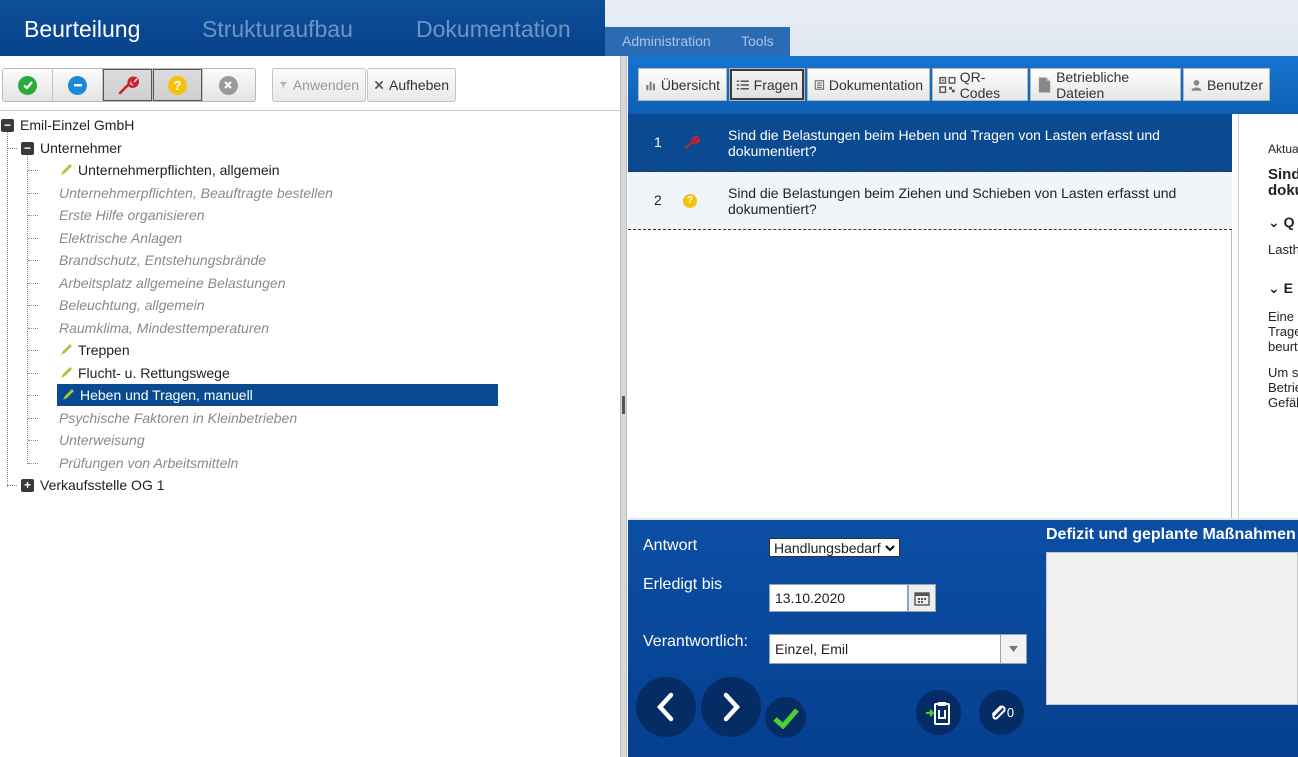  I want to click on question-number: 1, so click(658, 142).